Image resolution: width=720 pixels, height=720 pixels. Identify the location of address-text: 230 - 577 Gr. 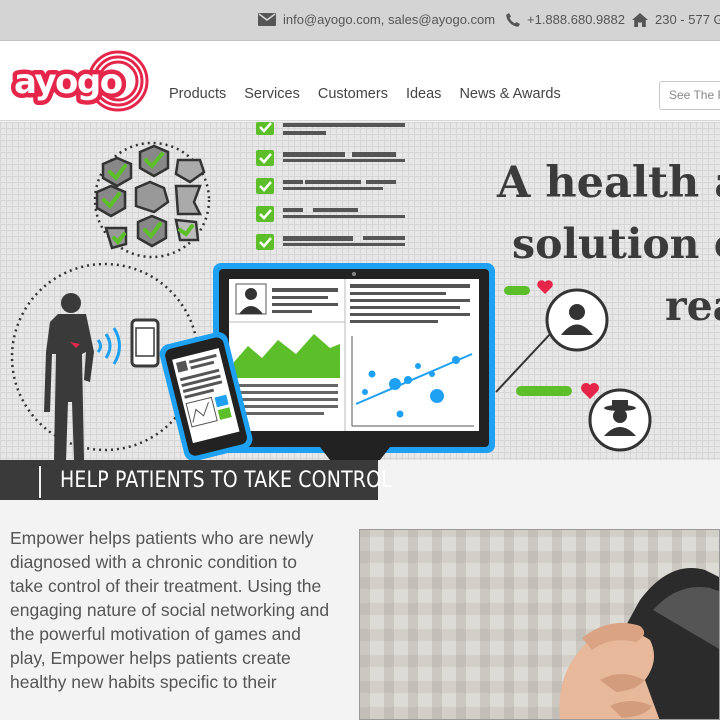
(687, 19).